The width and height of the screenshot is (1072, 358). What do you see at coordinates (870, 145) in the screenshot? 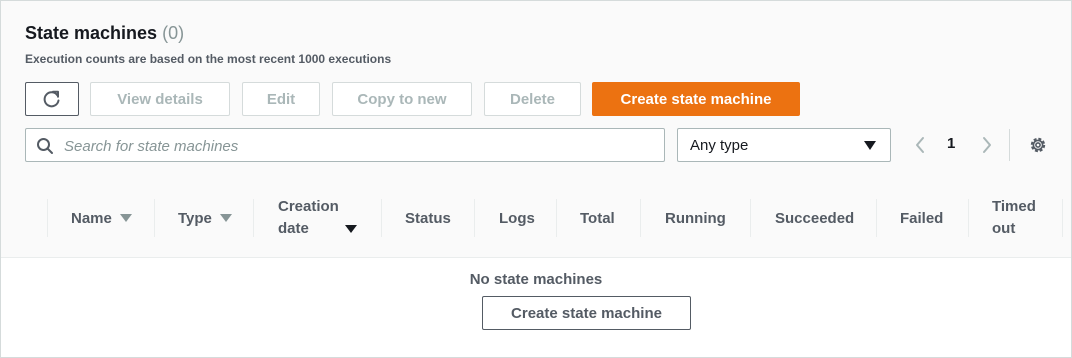
I see `caret-down-icon` at bounding box center [870, 145].